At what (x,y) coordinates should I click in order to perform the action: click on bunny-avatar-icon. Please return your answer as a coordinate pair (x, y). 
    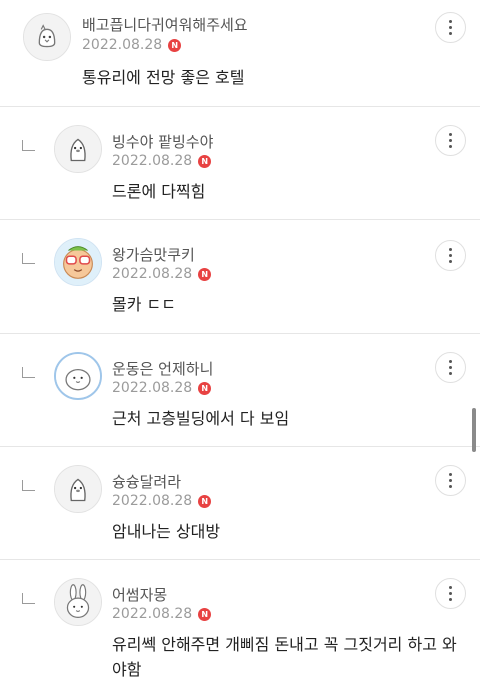
    Looking at the image, I should click on (78, 602).